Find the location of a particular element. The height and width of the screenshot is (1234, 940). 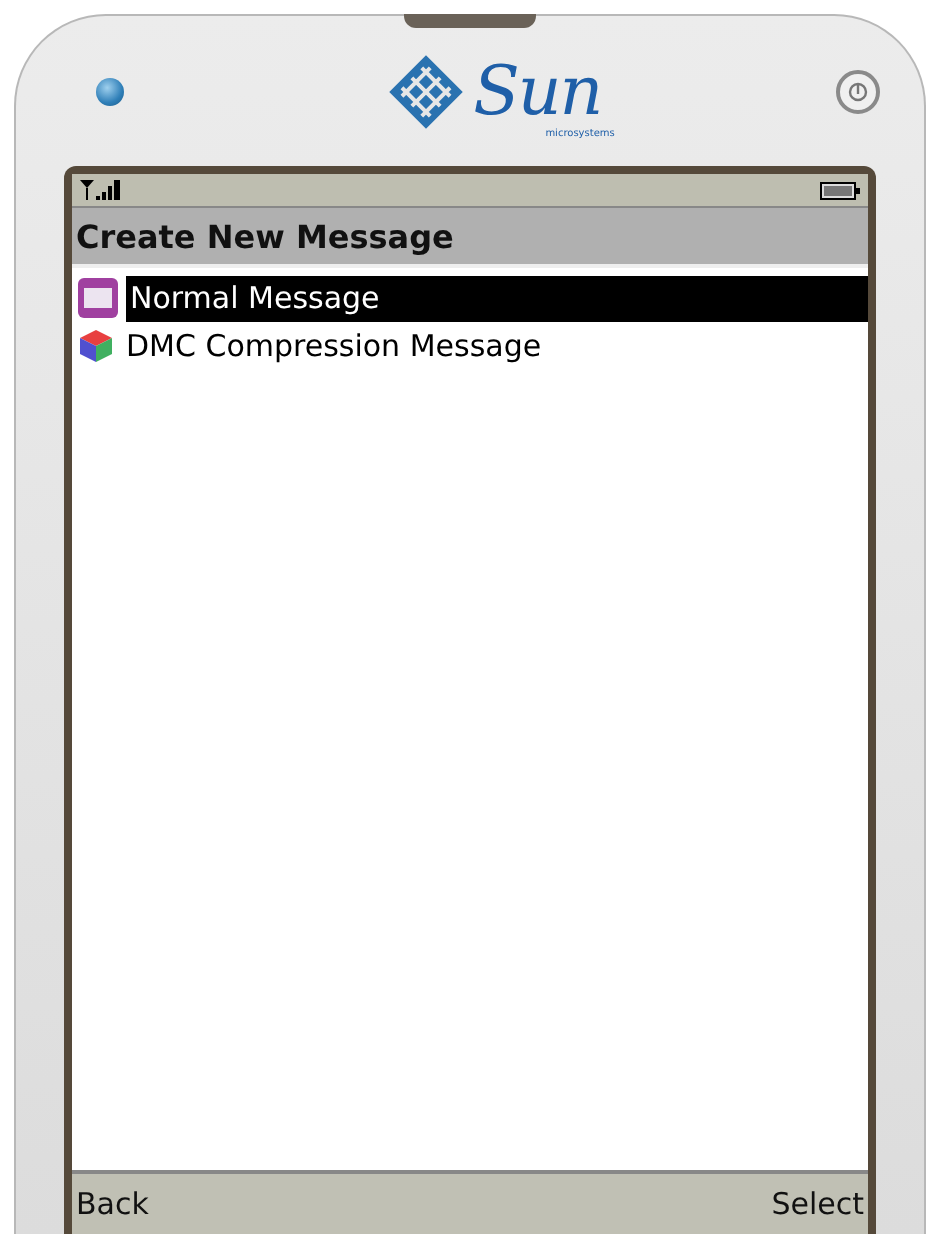

screen-title: Create New Message is located at coordinates (470, 238).